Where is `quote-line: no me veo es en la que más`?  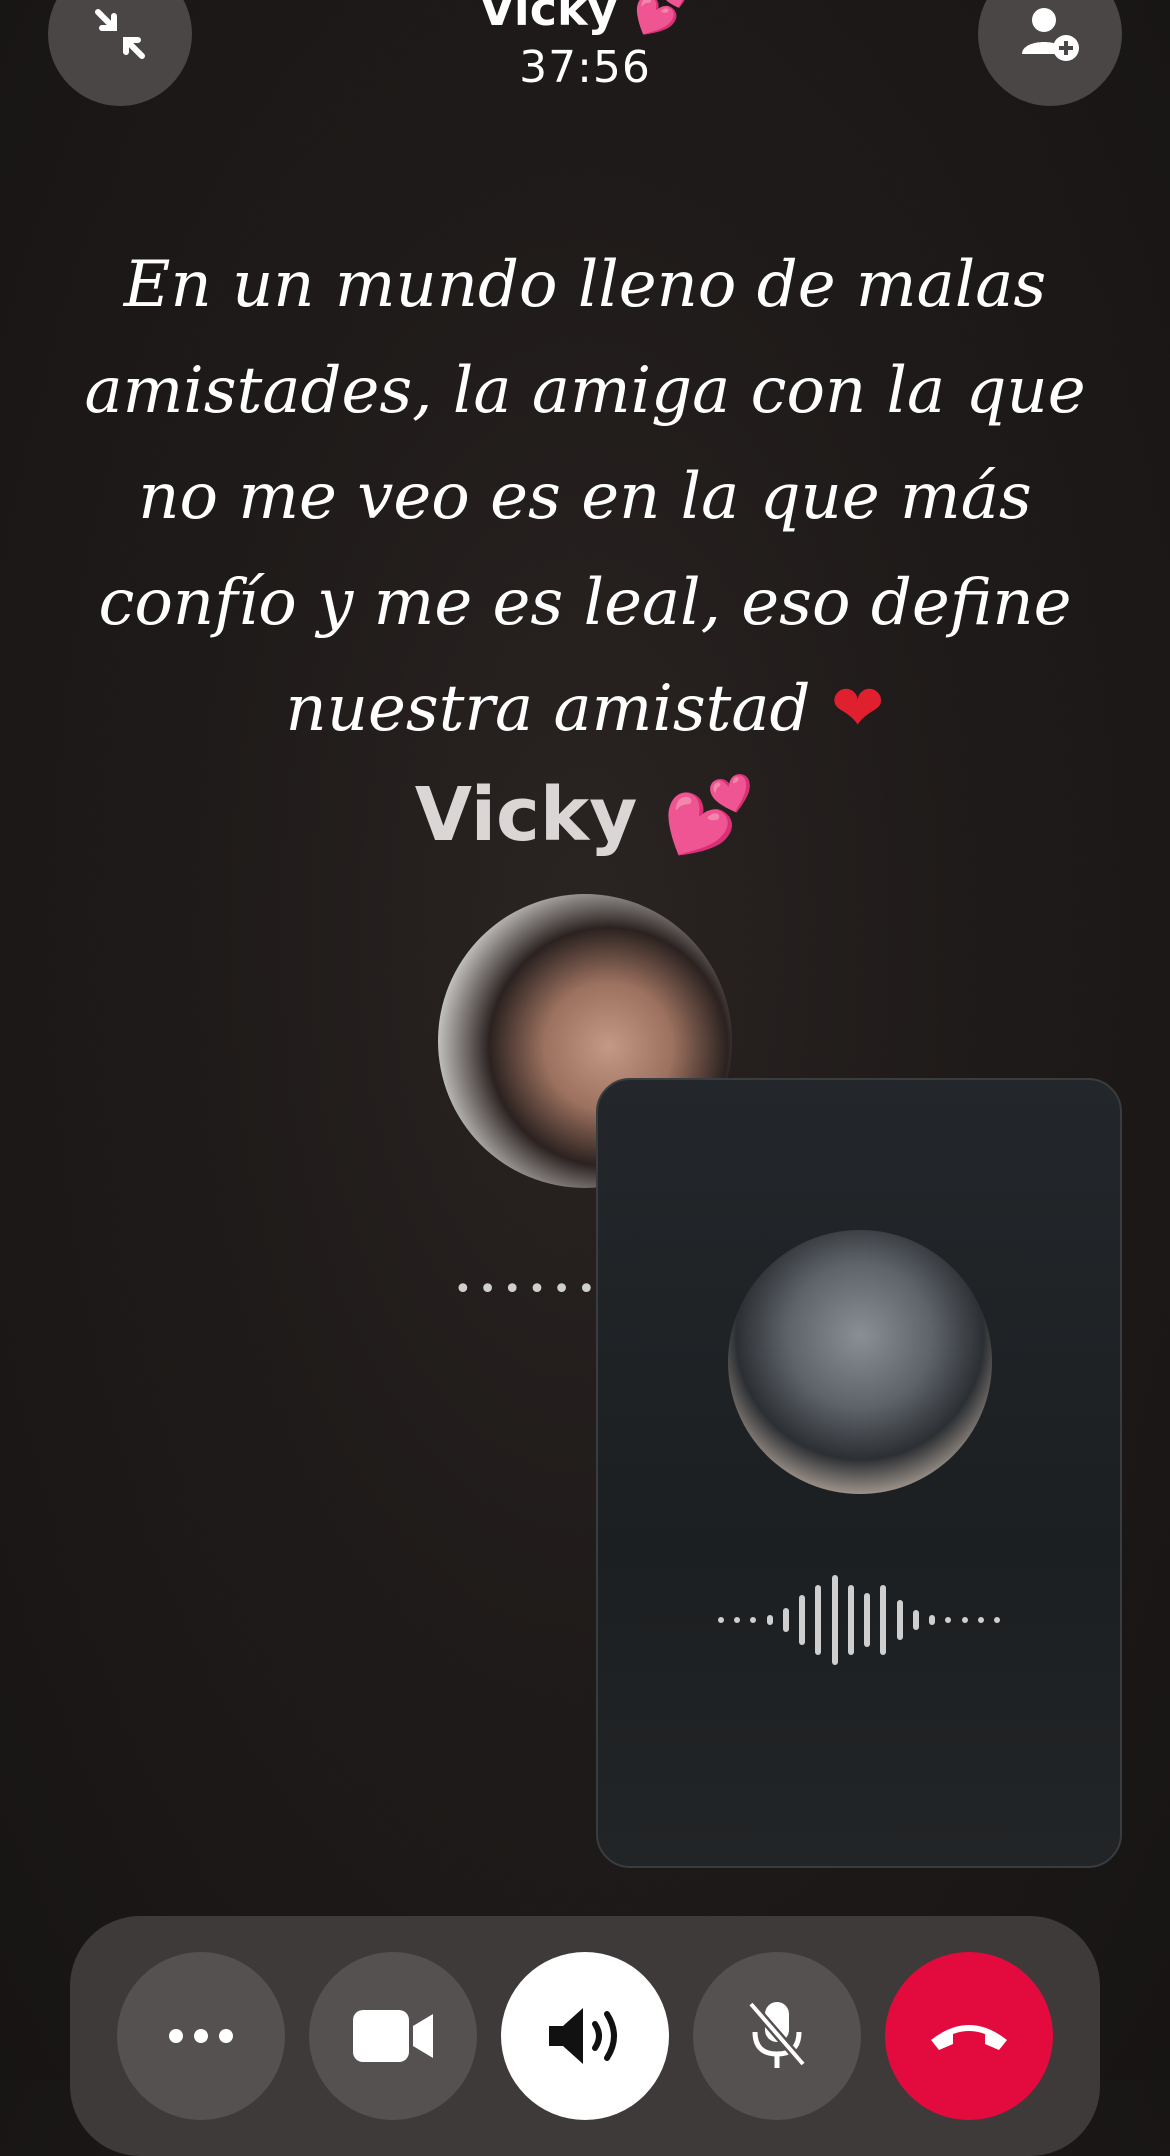
quote-line: no me veo es en la que más is located at coordinates (585, 497).